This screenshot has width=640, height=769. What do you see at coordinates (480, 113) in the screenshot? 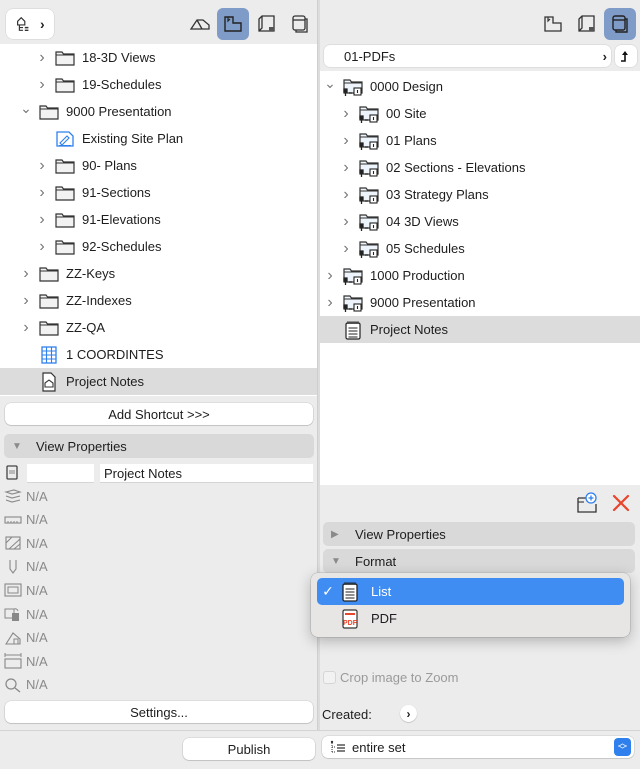
I see `tree-row: › 00 Site` at bounding box center [480, 113].